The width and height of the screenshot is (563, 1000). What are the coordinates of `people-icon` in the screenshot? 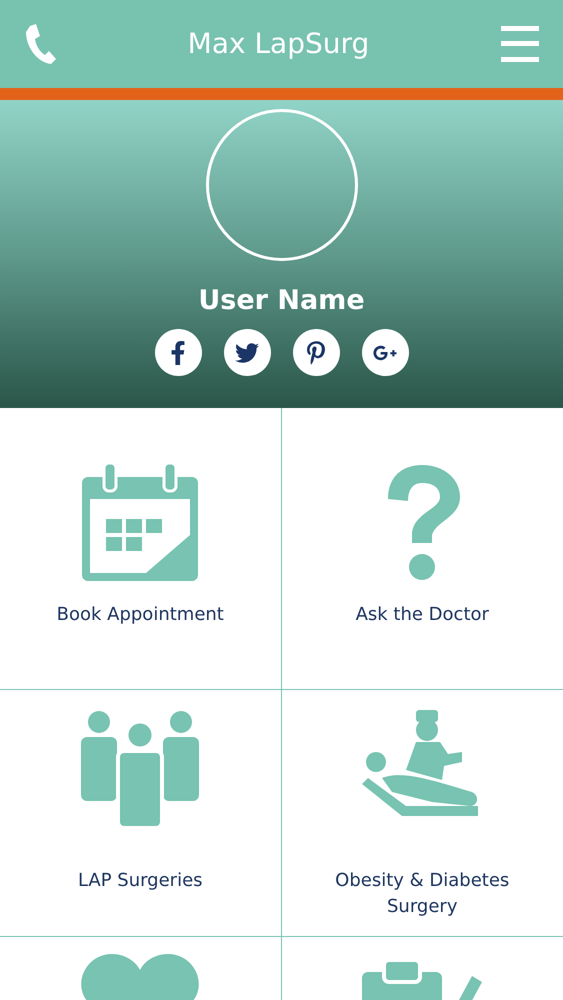 It's located at (140, 769).